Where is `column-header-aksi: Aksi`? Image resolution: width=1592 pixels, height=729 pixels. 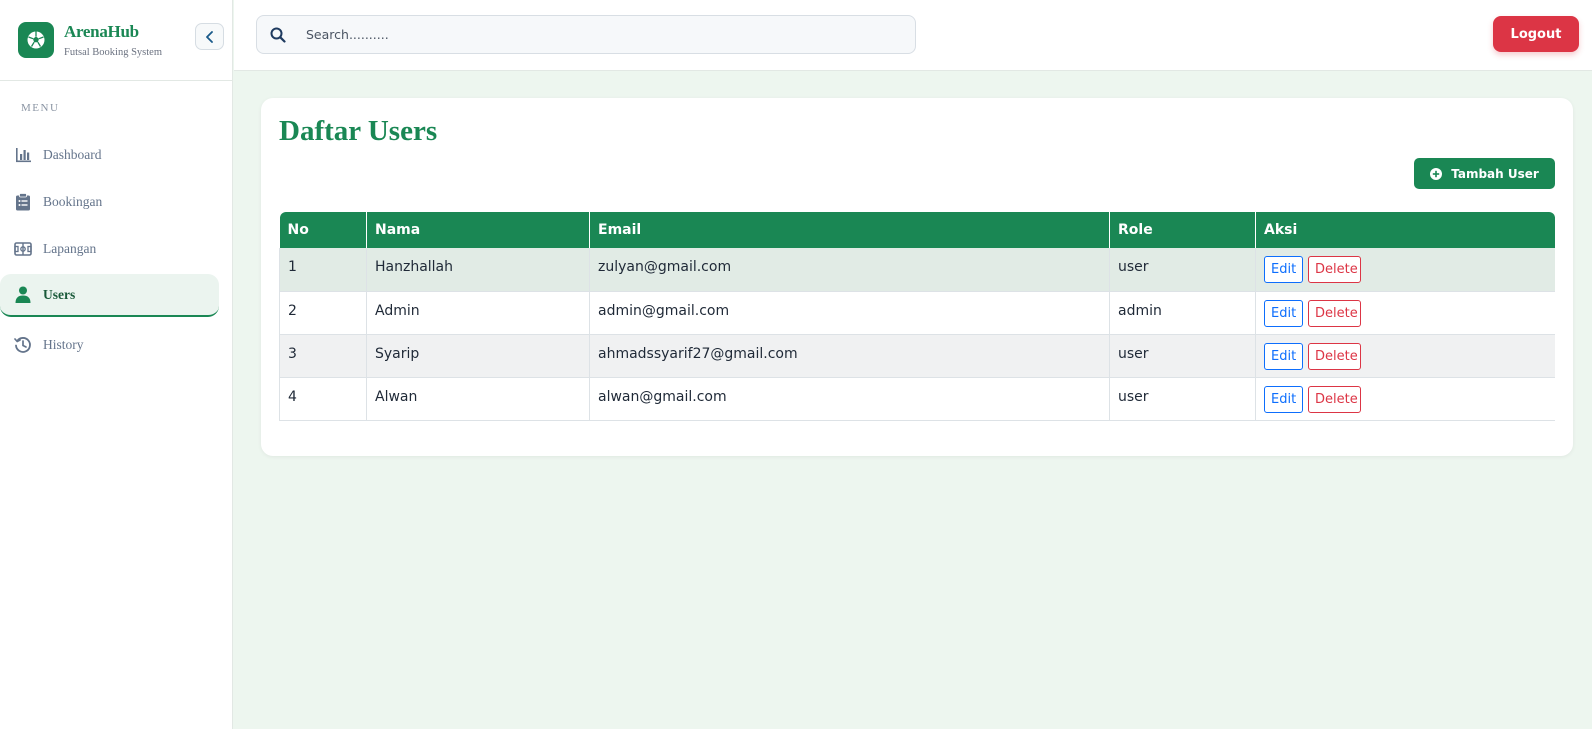
column-header-aksi: Aksi is located at coordinates (1281, 230).